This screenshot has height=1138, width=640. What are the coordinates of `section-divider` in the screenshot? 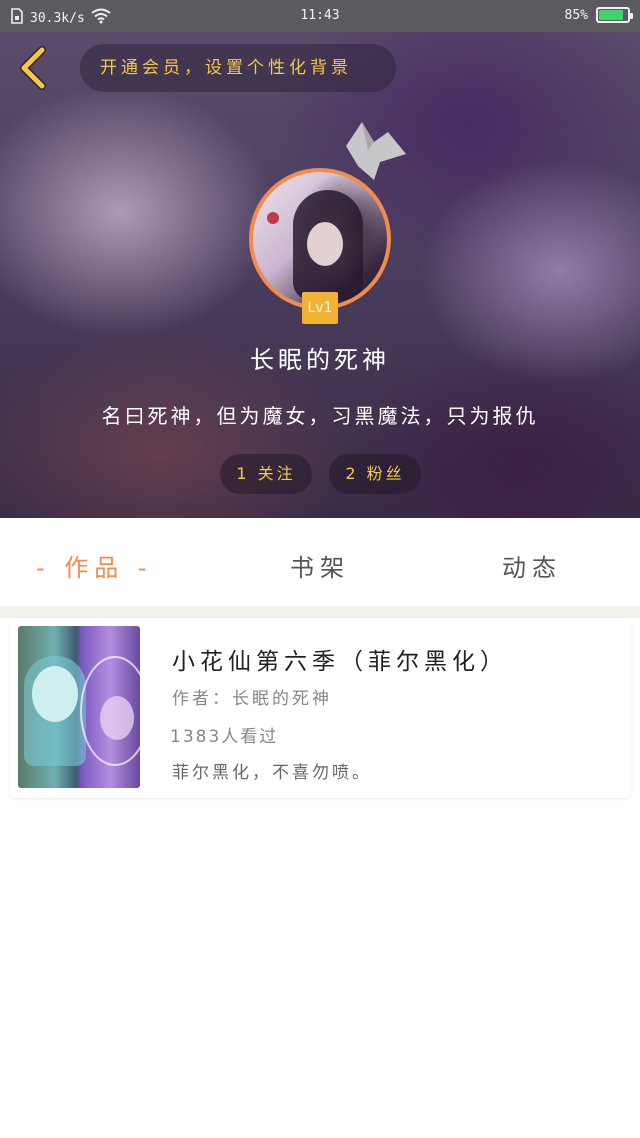 It's located at (320, 612).